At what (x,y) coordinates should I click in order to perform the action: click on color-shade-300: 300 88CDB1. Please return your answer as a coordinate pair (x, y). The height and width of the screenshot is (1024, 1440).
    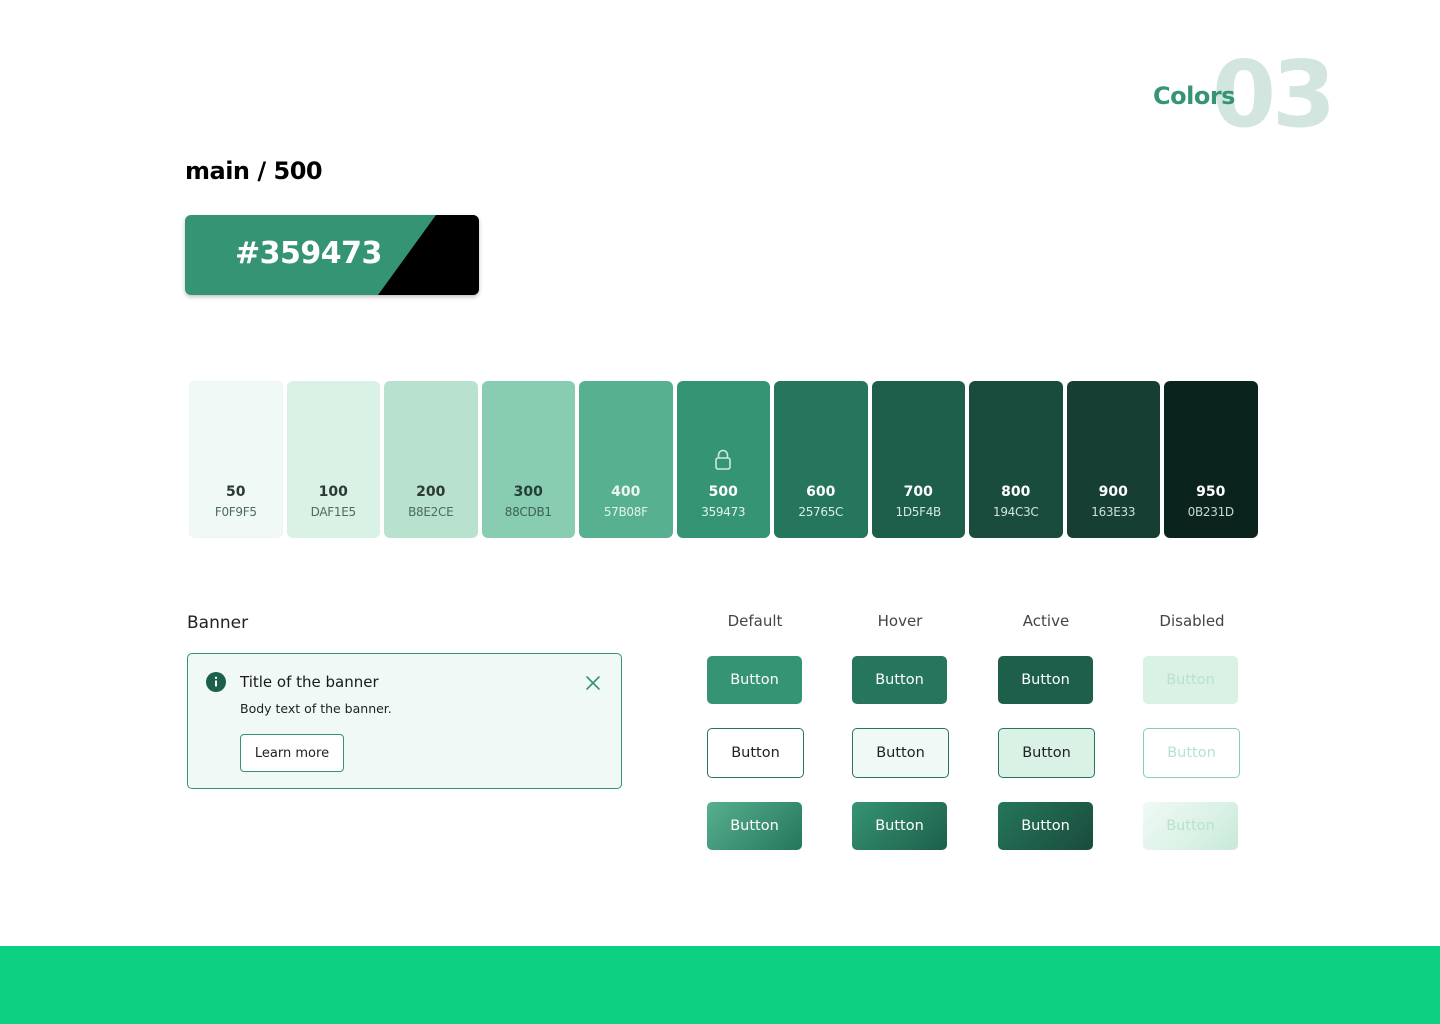
    Looking at the image, I should click on (528, 459).